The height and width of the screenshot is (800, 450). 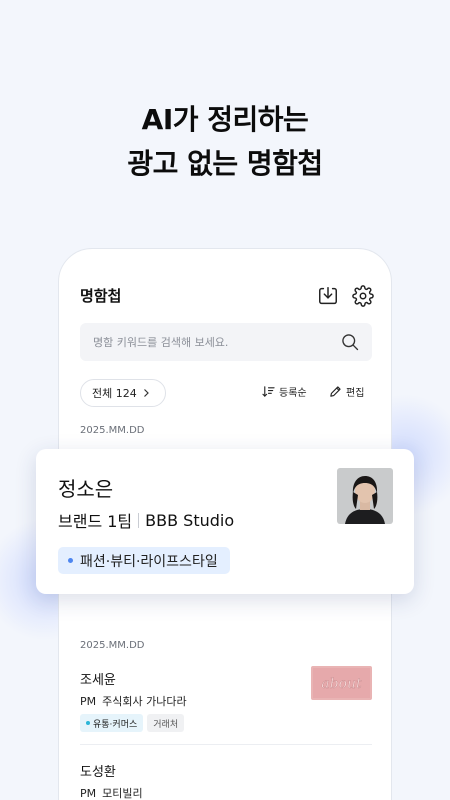 I want to click on profile-photo, so click(x=365, y=496).